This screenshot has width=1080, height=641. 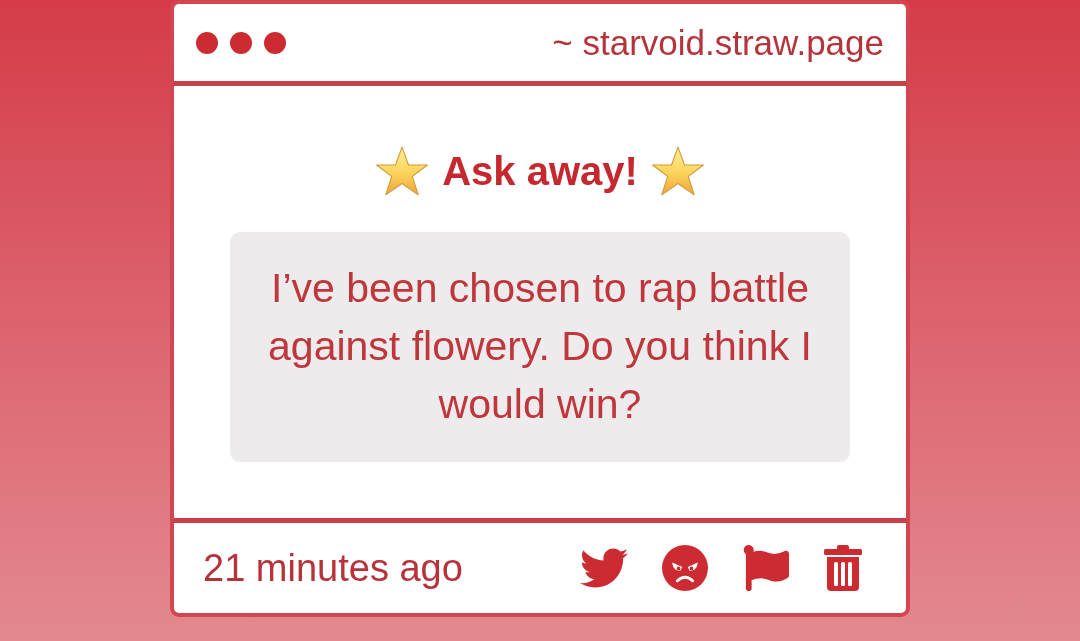 What do you see at coordinates (766, 568) in the screenshot?
I see `flag-icon` at bounding box center [766, 568].